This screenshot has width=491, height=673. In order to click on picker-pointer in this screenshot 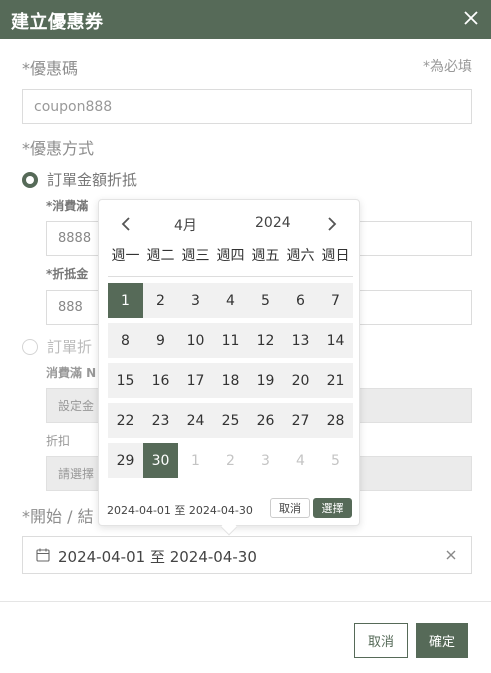, I will do `click(229, 527)`.